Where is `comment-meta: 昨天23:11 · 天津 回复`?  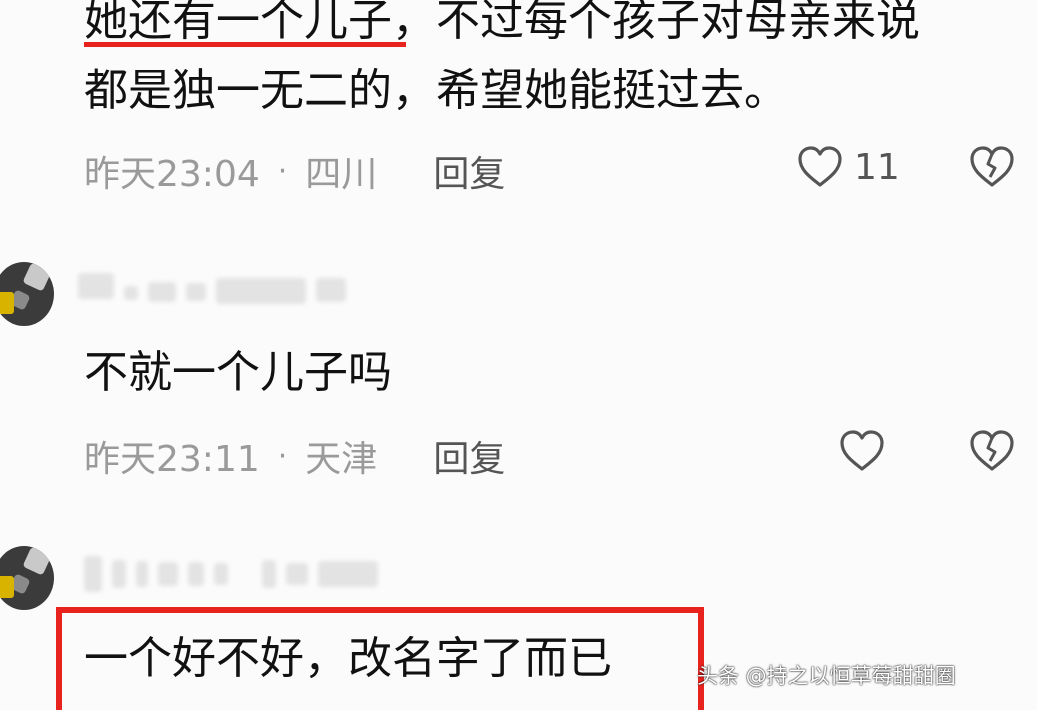
comment-meta: 昨天23:11 · 天津 回复 is located at coordinates (294, 456).